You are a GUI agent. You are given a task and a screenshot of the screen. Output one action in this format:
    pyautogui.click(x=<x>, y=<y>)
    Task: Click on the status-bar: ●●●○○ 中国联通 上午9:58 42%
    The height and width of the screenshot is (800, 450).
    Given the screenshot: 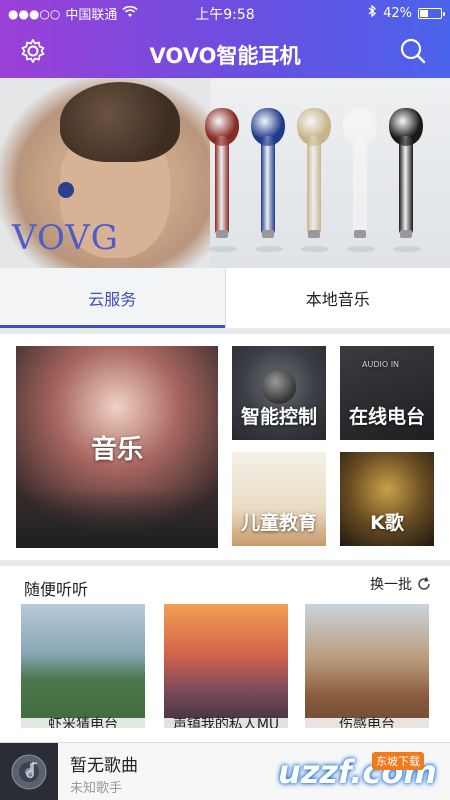 What is the action you would take?
    pyautogui.click(x=225, y=12)
    